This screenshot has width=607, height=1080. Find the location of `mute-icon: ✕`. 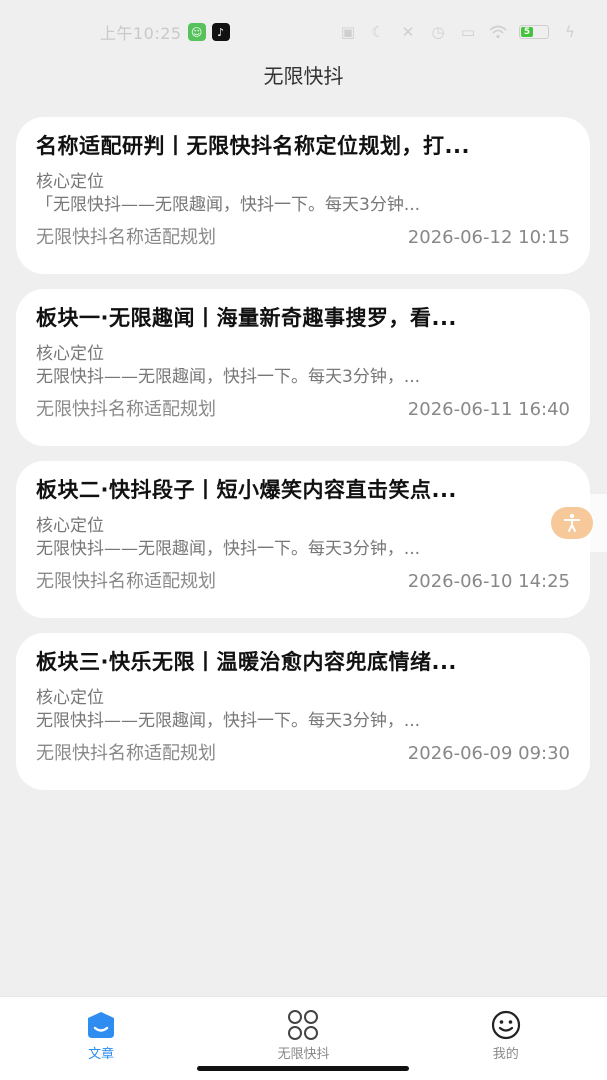

mute-icon: ✕ is located at coordinates (408, 32).